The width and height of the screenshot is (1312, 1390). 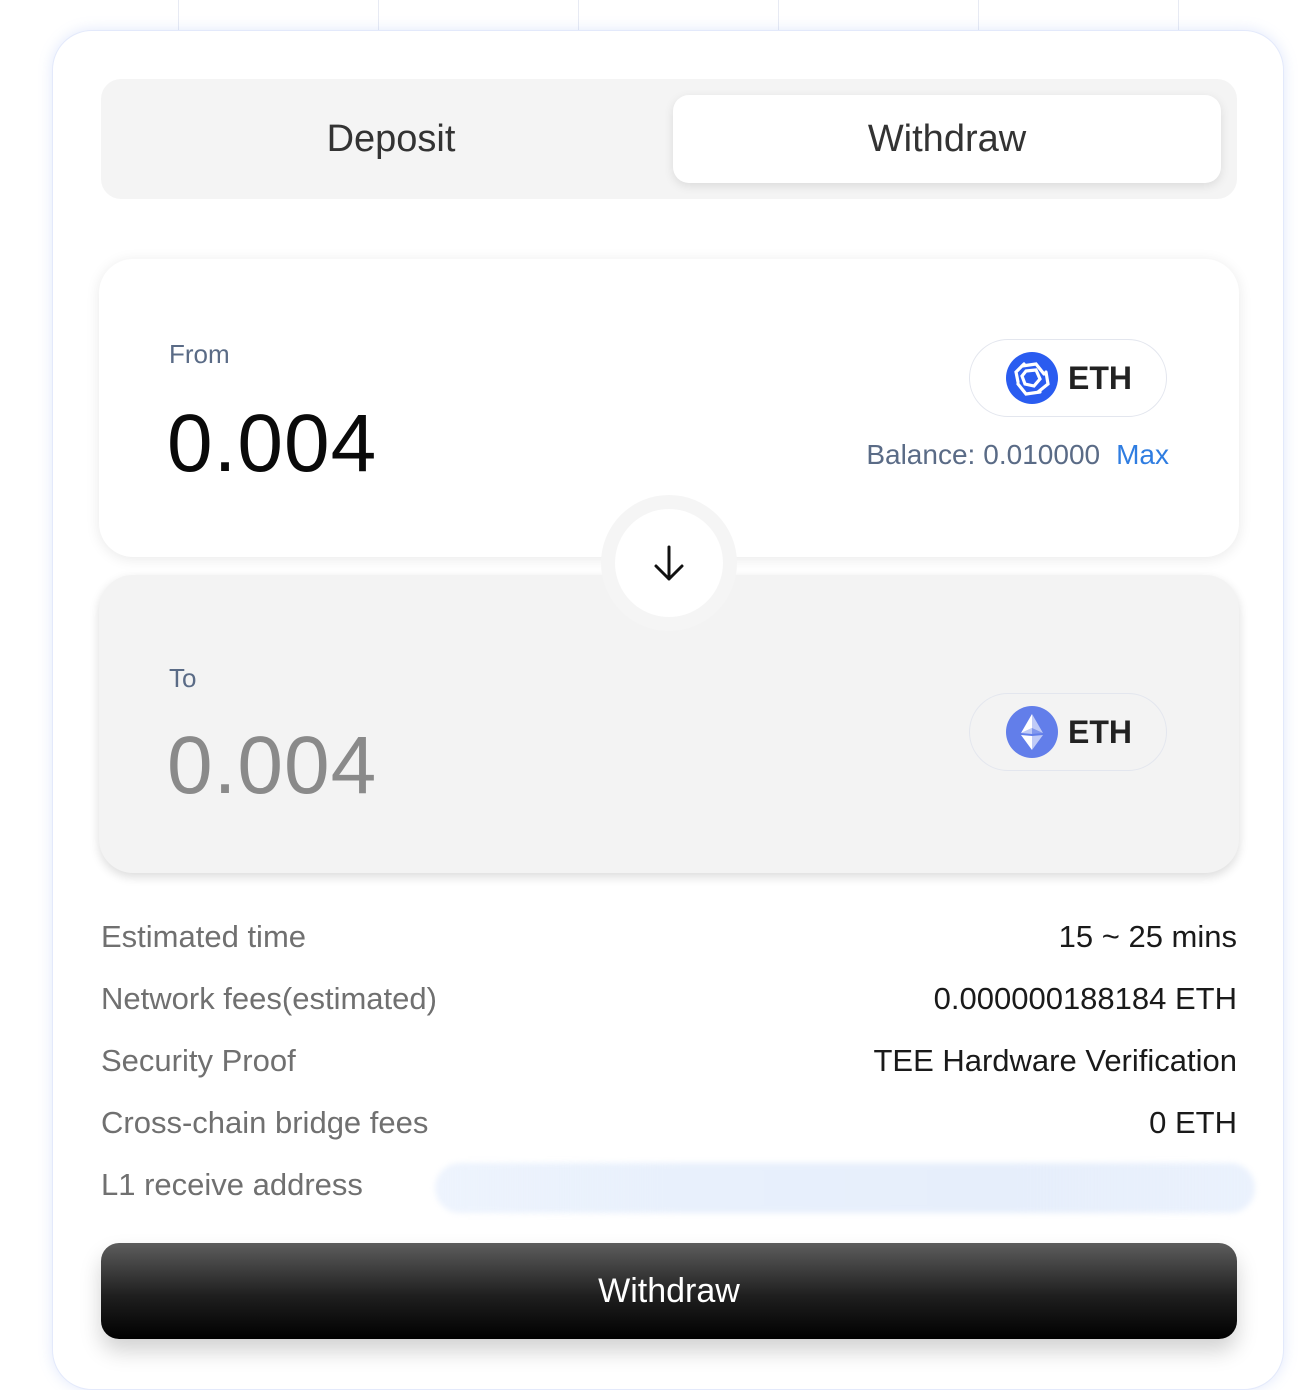 I want to click on detail-row-receive-address: L1 receive address, so click(x=678, y=1188).